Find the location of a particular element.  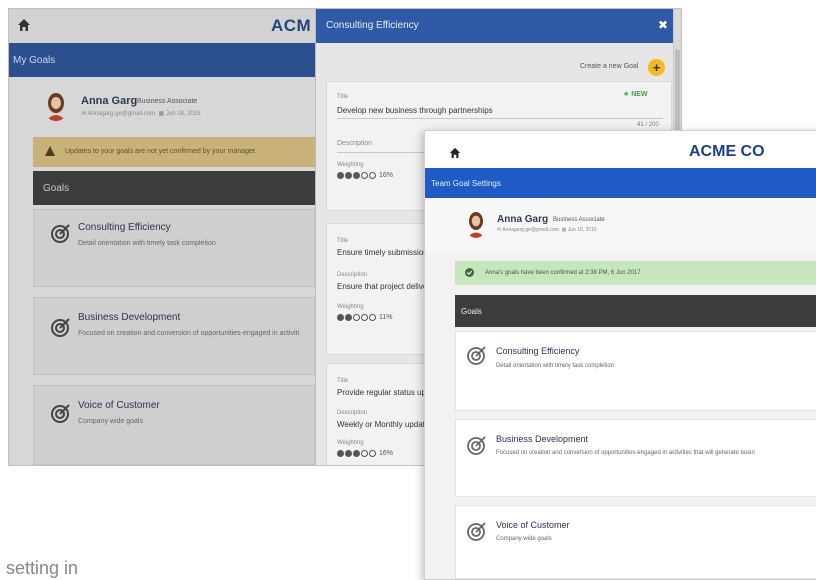

add-goal-button: + is located at coordinates (656, 67).